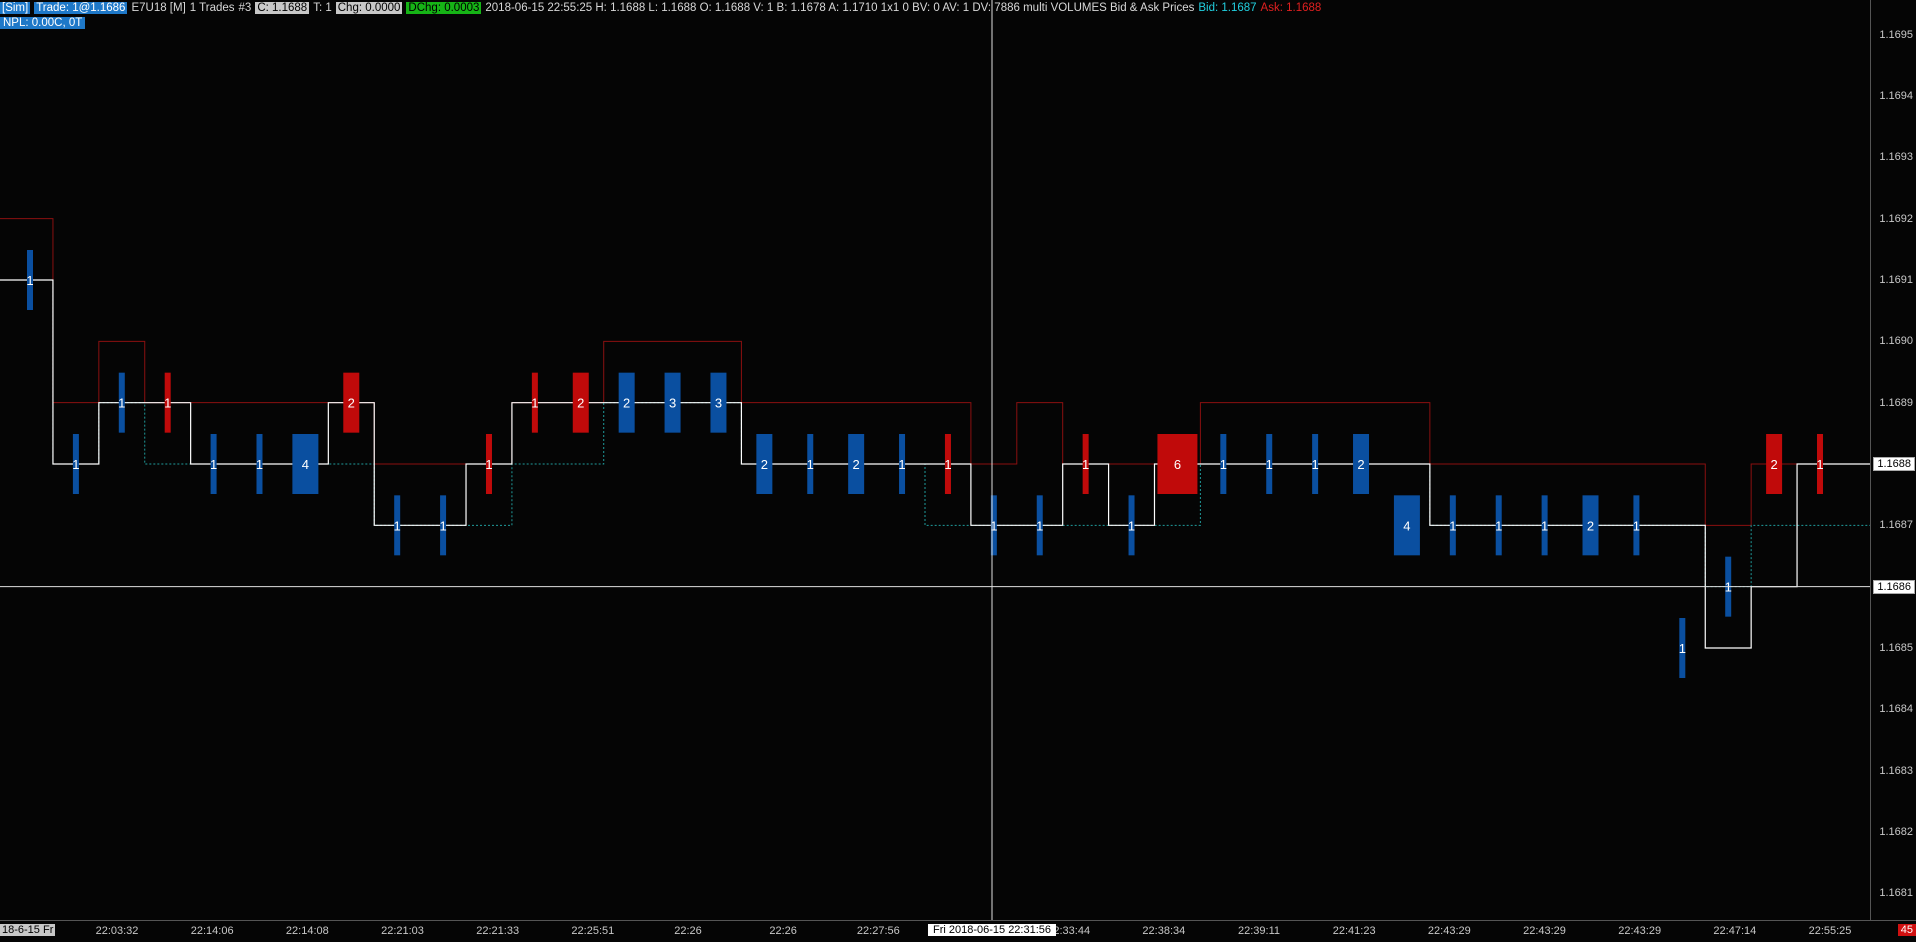  What do you see at coordinates (1896, 157) in the screenshot?
I see `price-tick-label: 1.1693` at bounding box center [1896, 157].